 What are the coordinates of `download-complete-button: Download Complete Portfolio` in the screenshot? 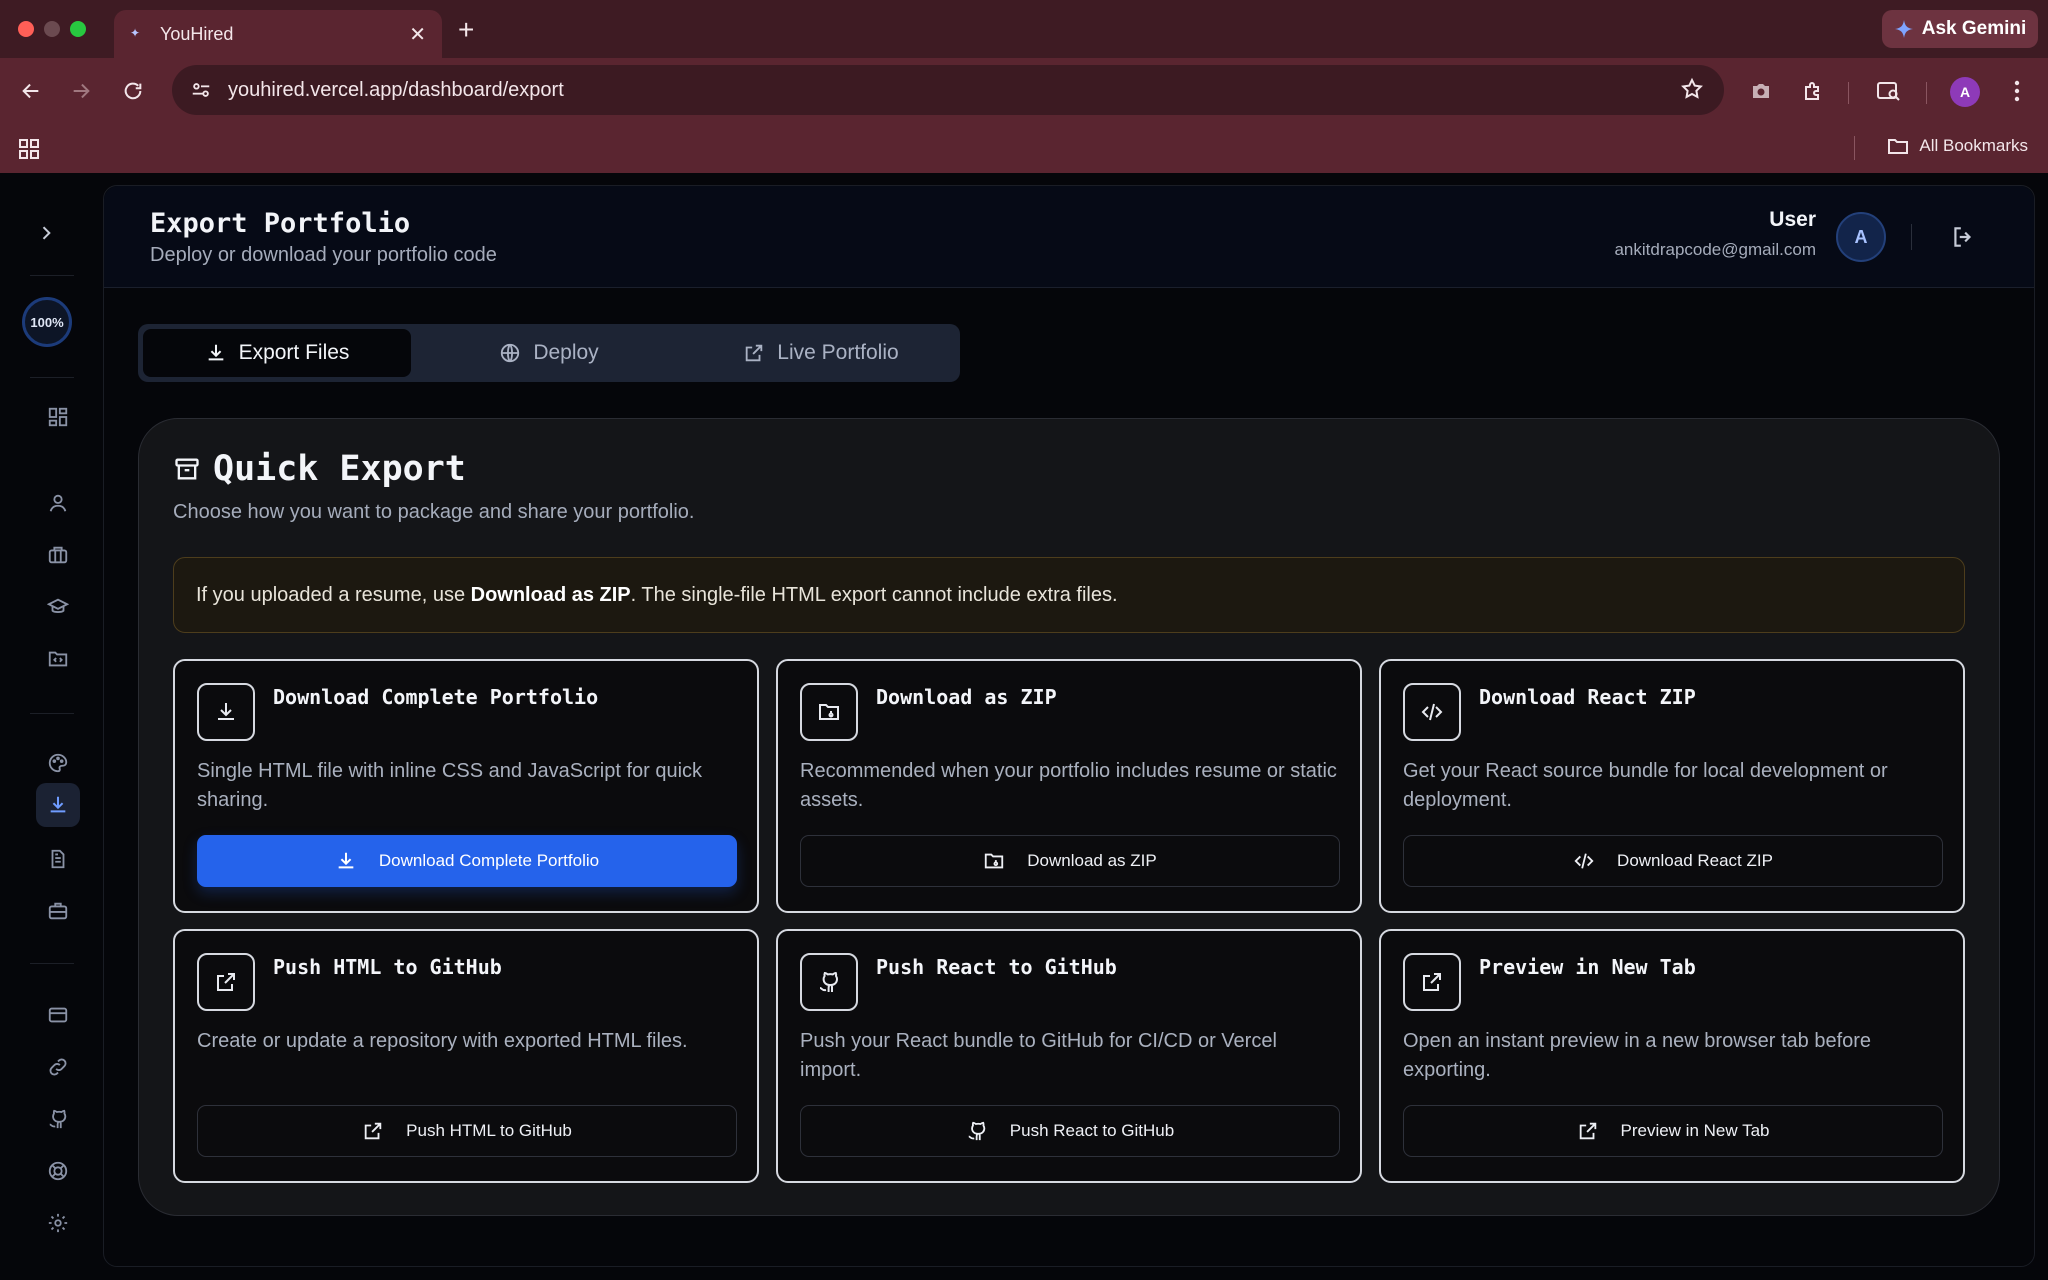 It's located at (467, 861).